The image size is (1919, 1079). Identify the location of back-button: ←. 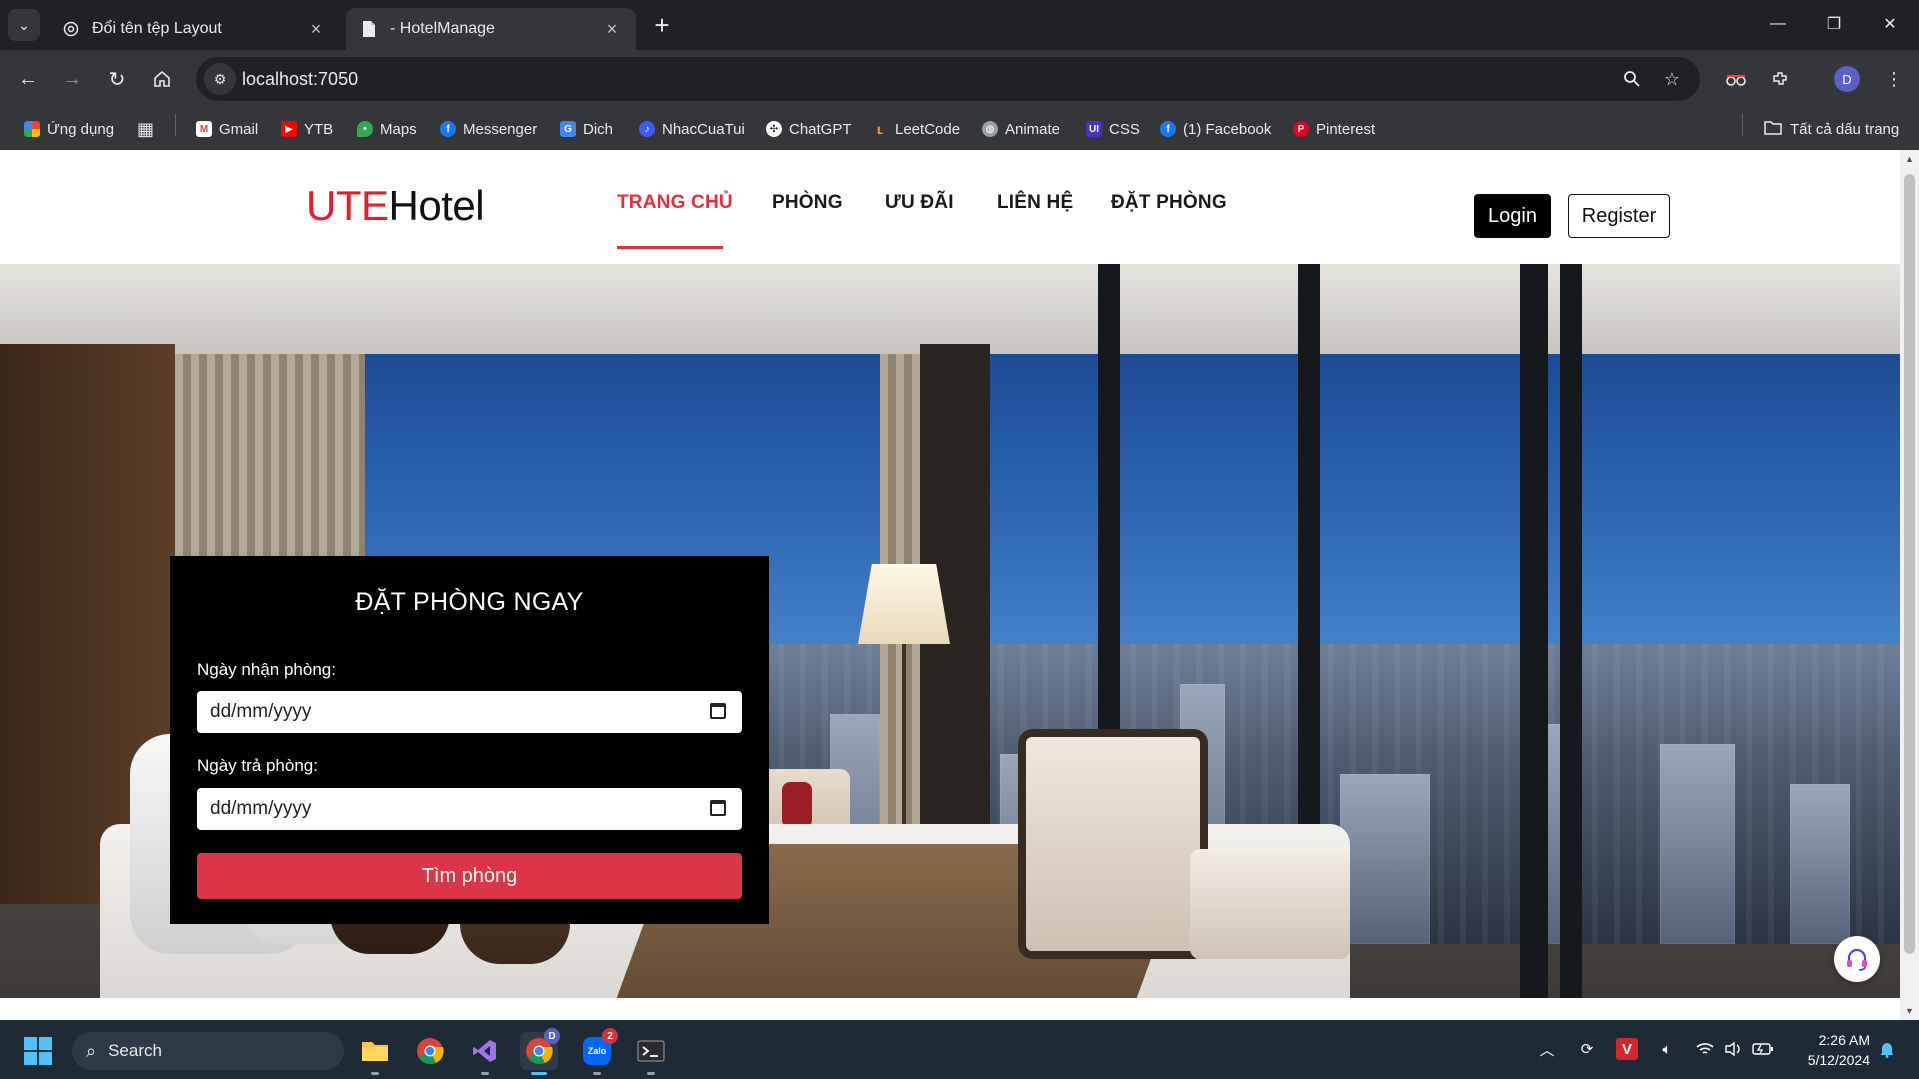
(28, 79).